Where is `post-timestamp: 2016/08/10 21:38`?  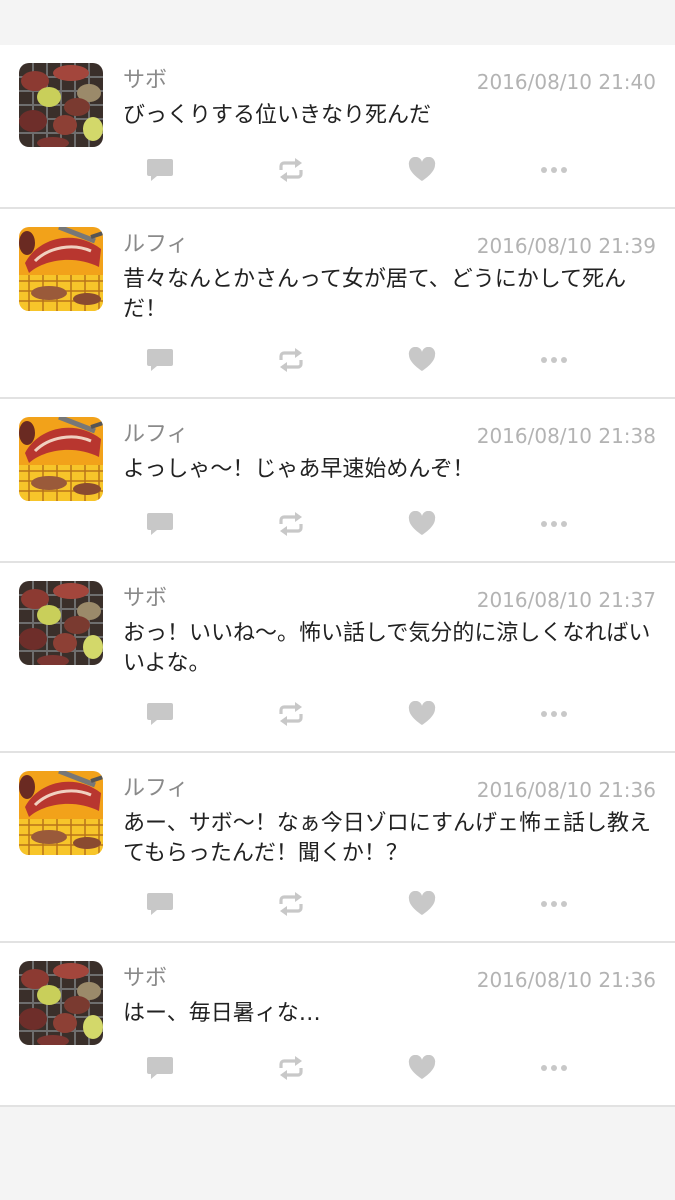
post-timestamp: 2016/08/10 21:38 is located at coordinates (566, 436).